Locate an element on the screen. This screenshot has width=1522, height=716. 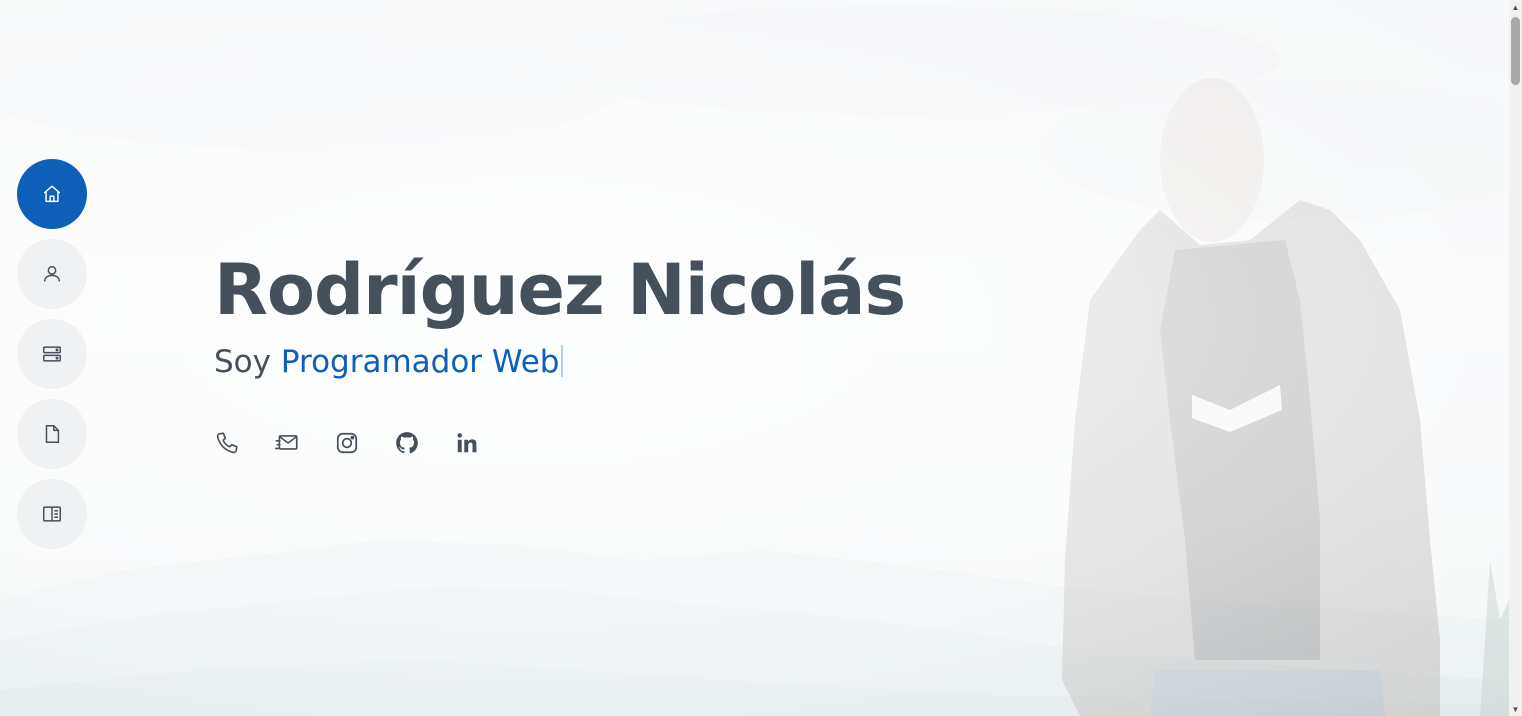
instagram-icon is located at coordinates (347, 443).